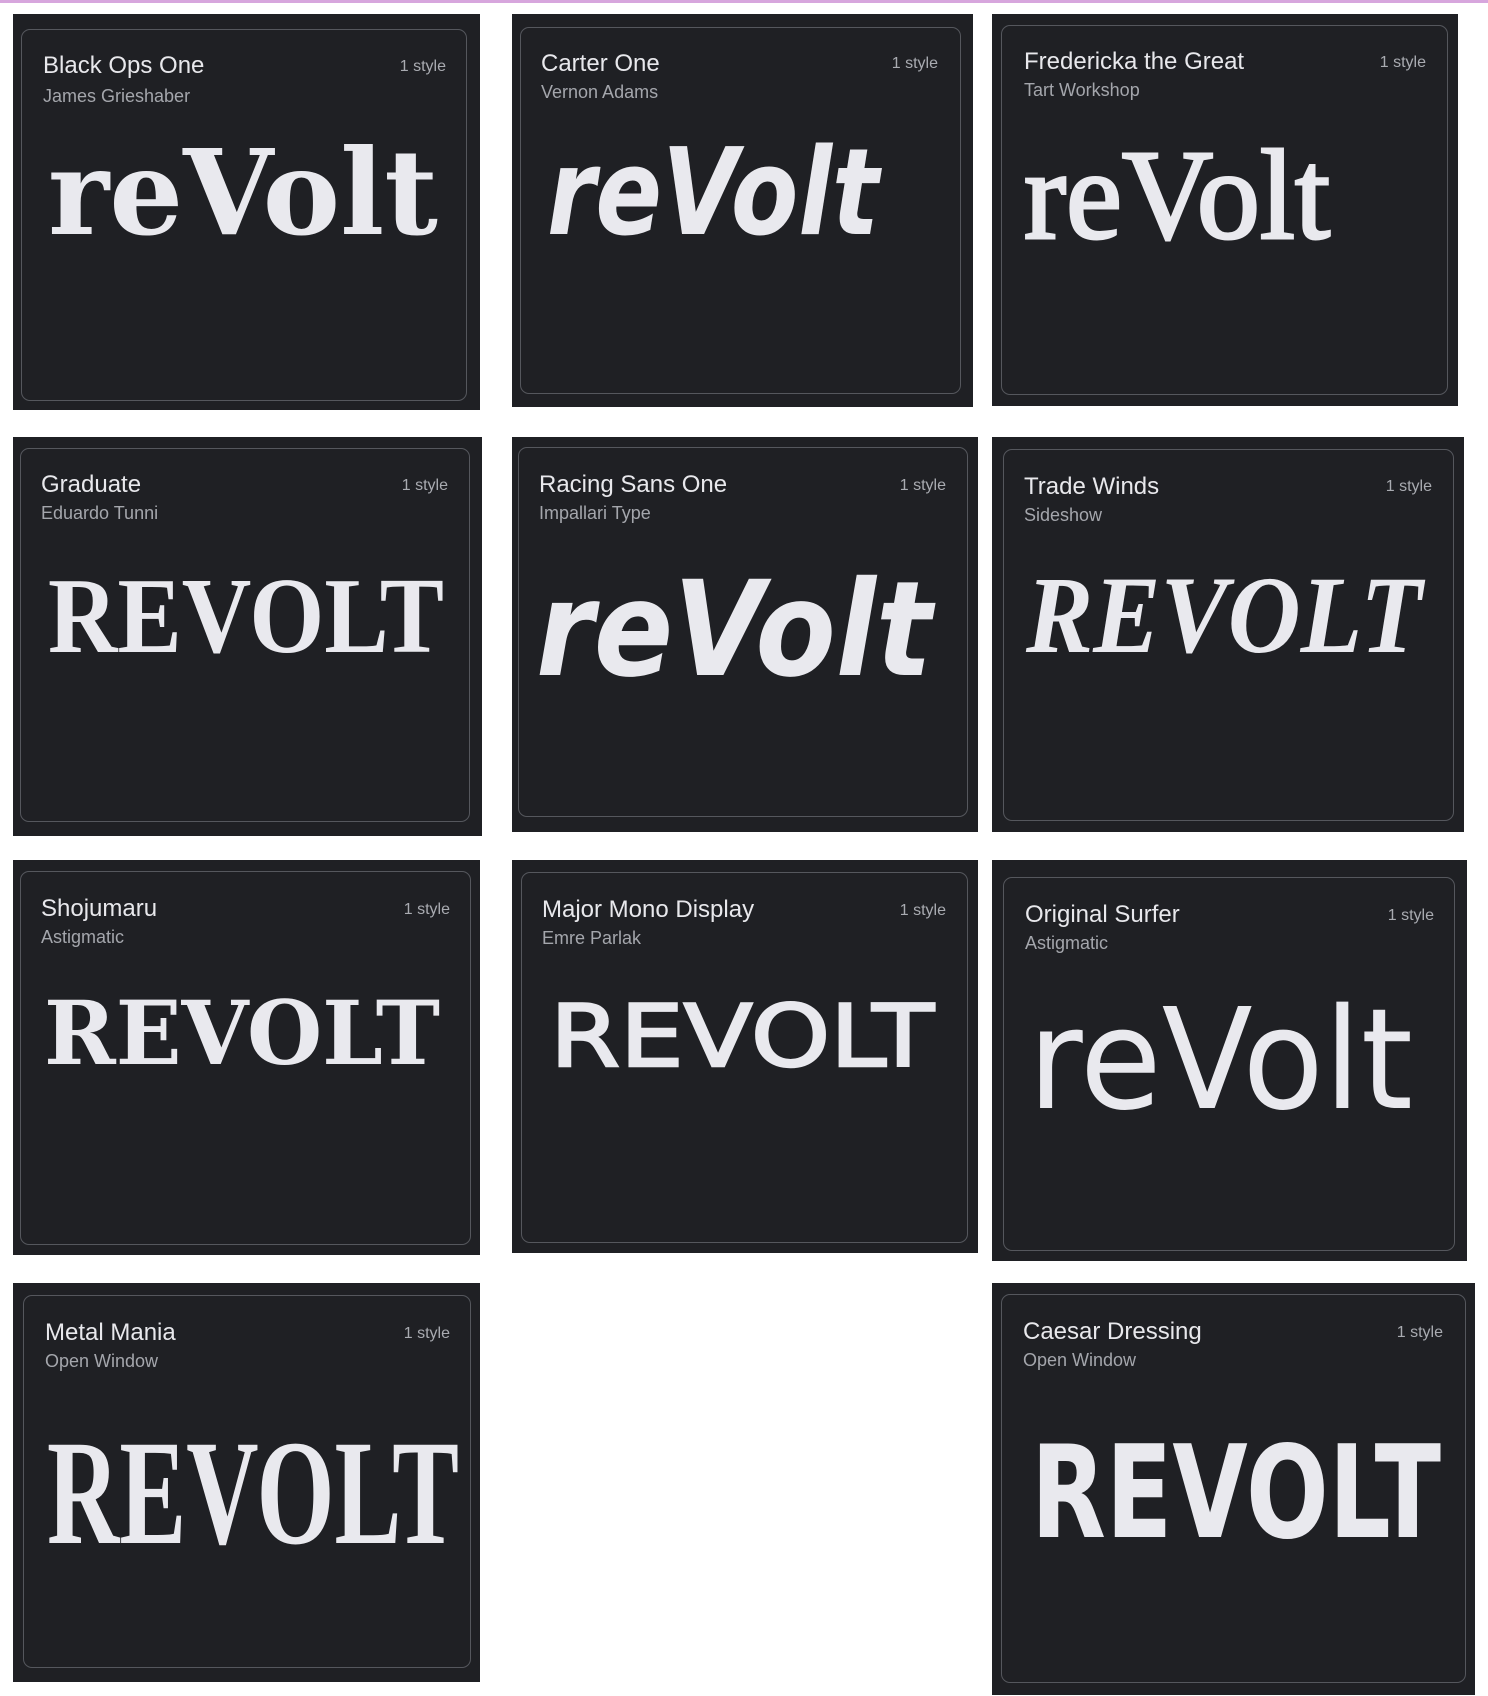 The width and height of the screenshot is (1488, 1696). I want to click on font-author: Sideshow, so click(1063, 515).